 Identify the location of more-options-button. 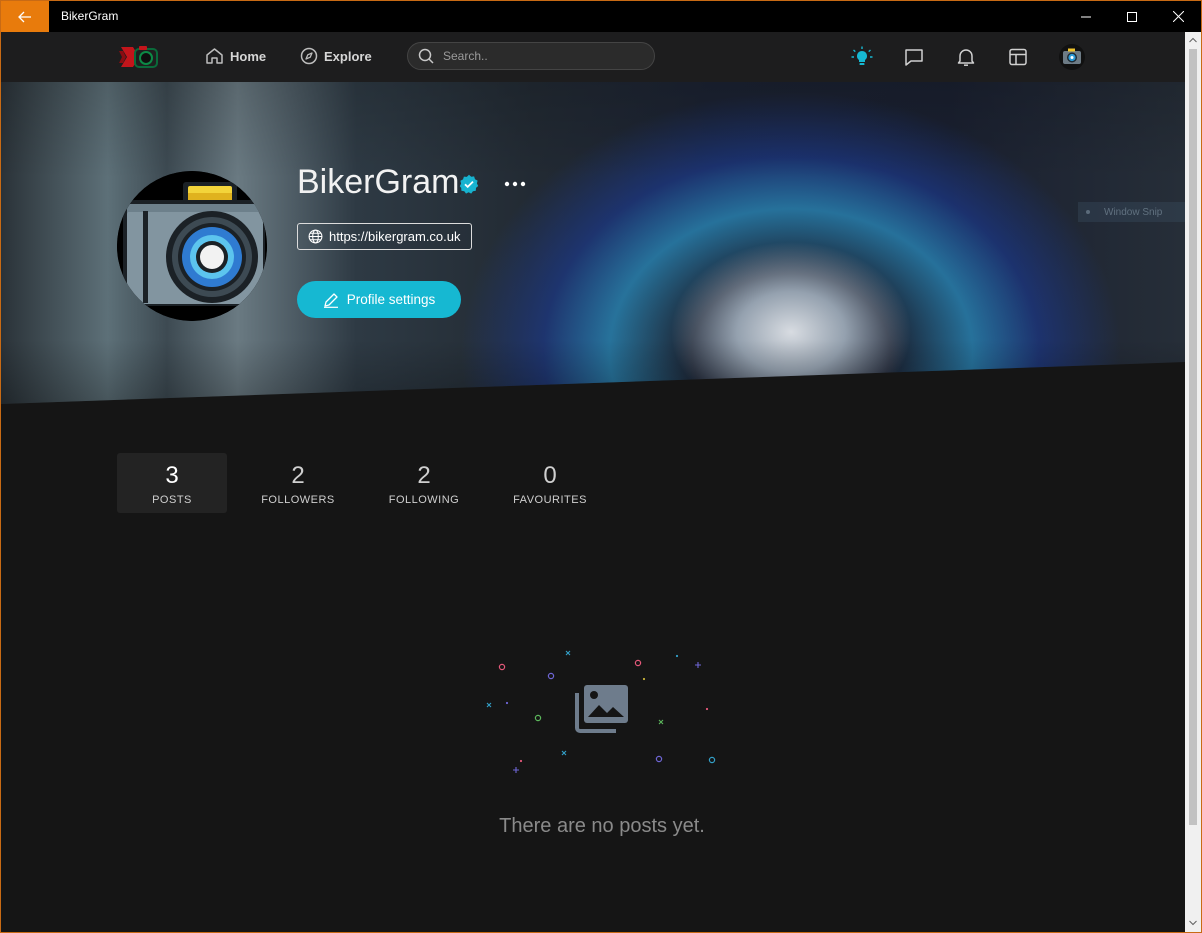
(515, 184).